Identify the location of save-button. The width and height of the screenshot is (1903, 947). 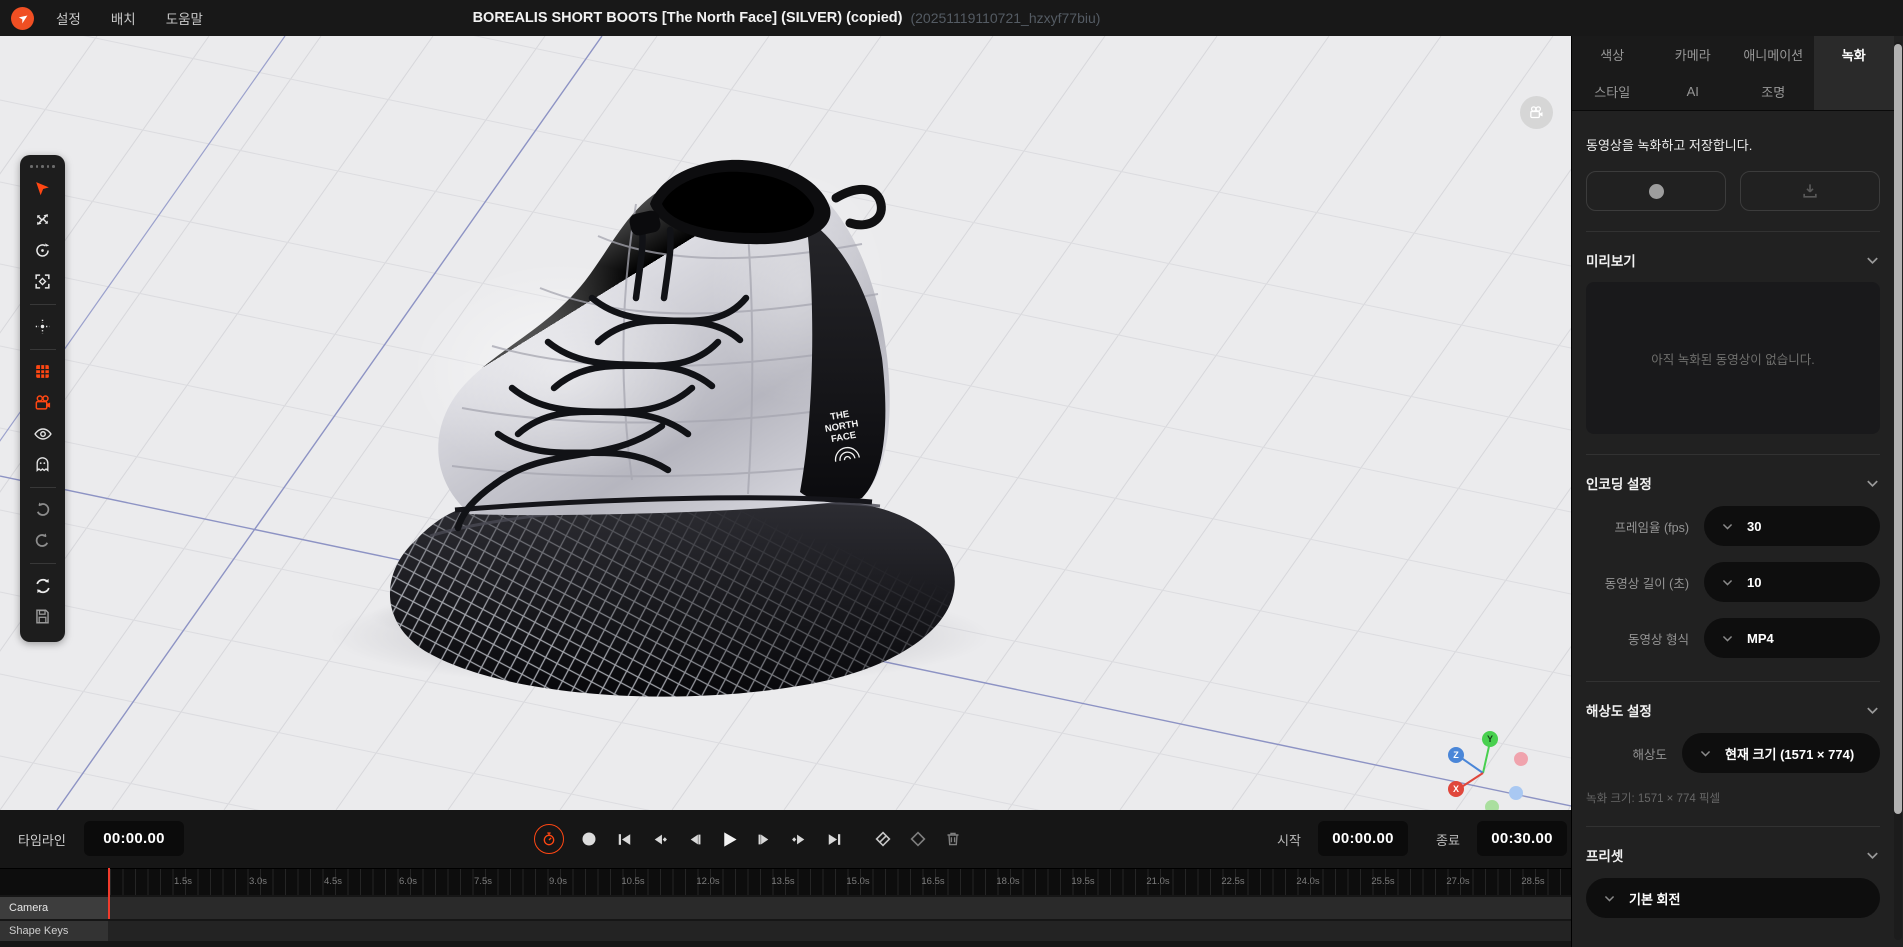
(43, 617).